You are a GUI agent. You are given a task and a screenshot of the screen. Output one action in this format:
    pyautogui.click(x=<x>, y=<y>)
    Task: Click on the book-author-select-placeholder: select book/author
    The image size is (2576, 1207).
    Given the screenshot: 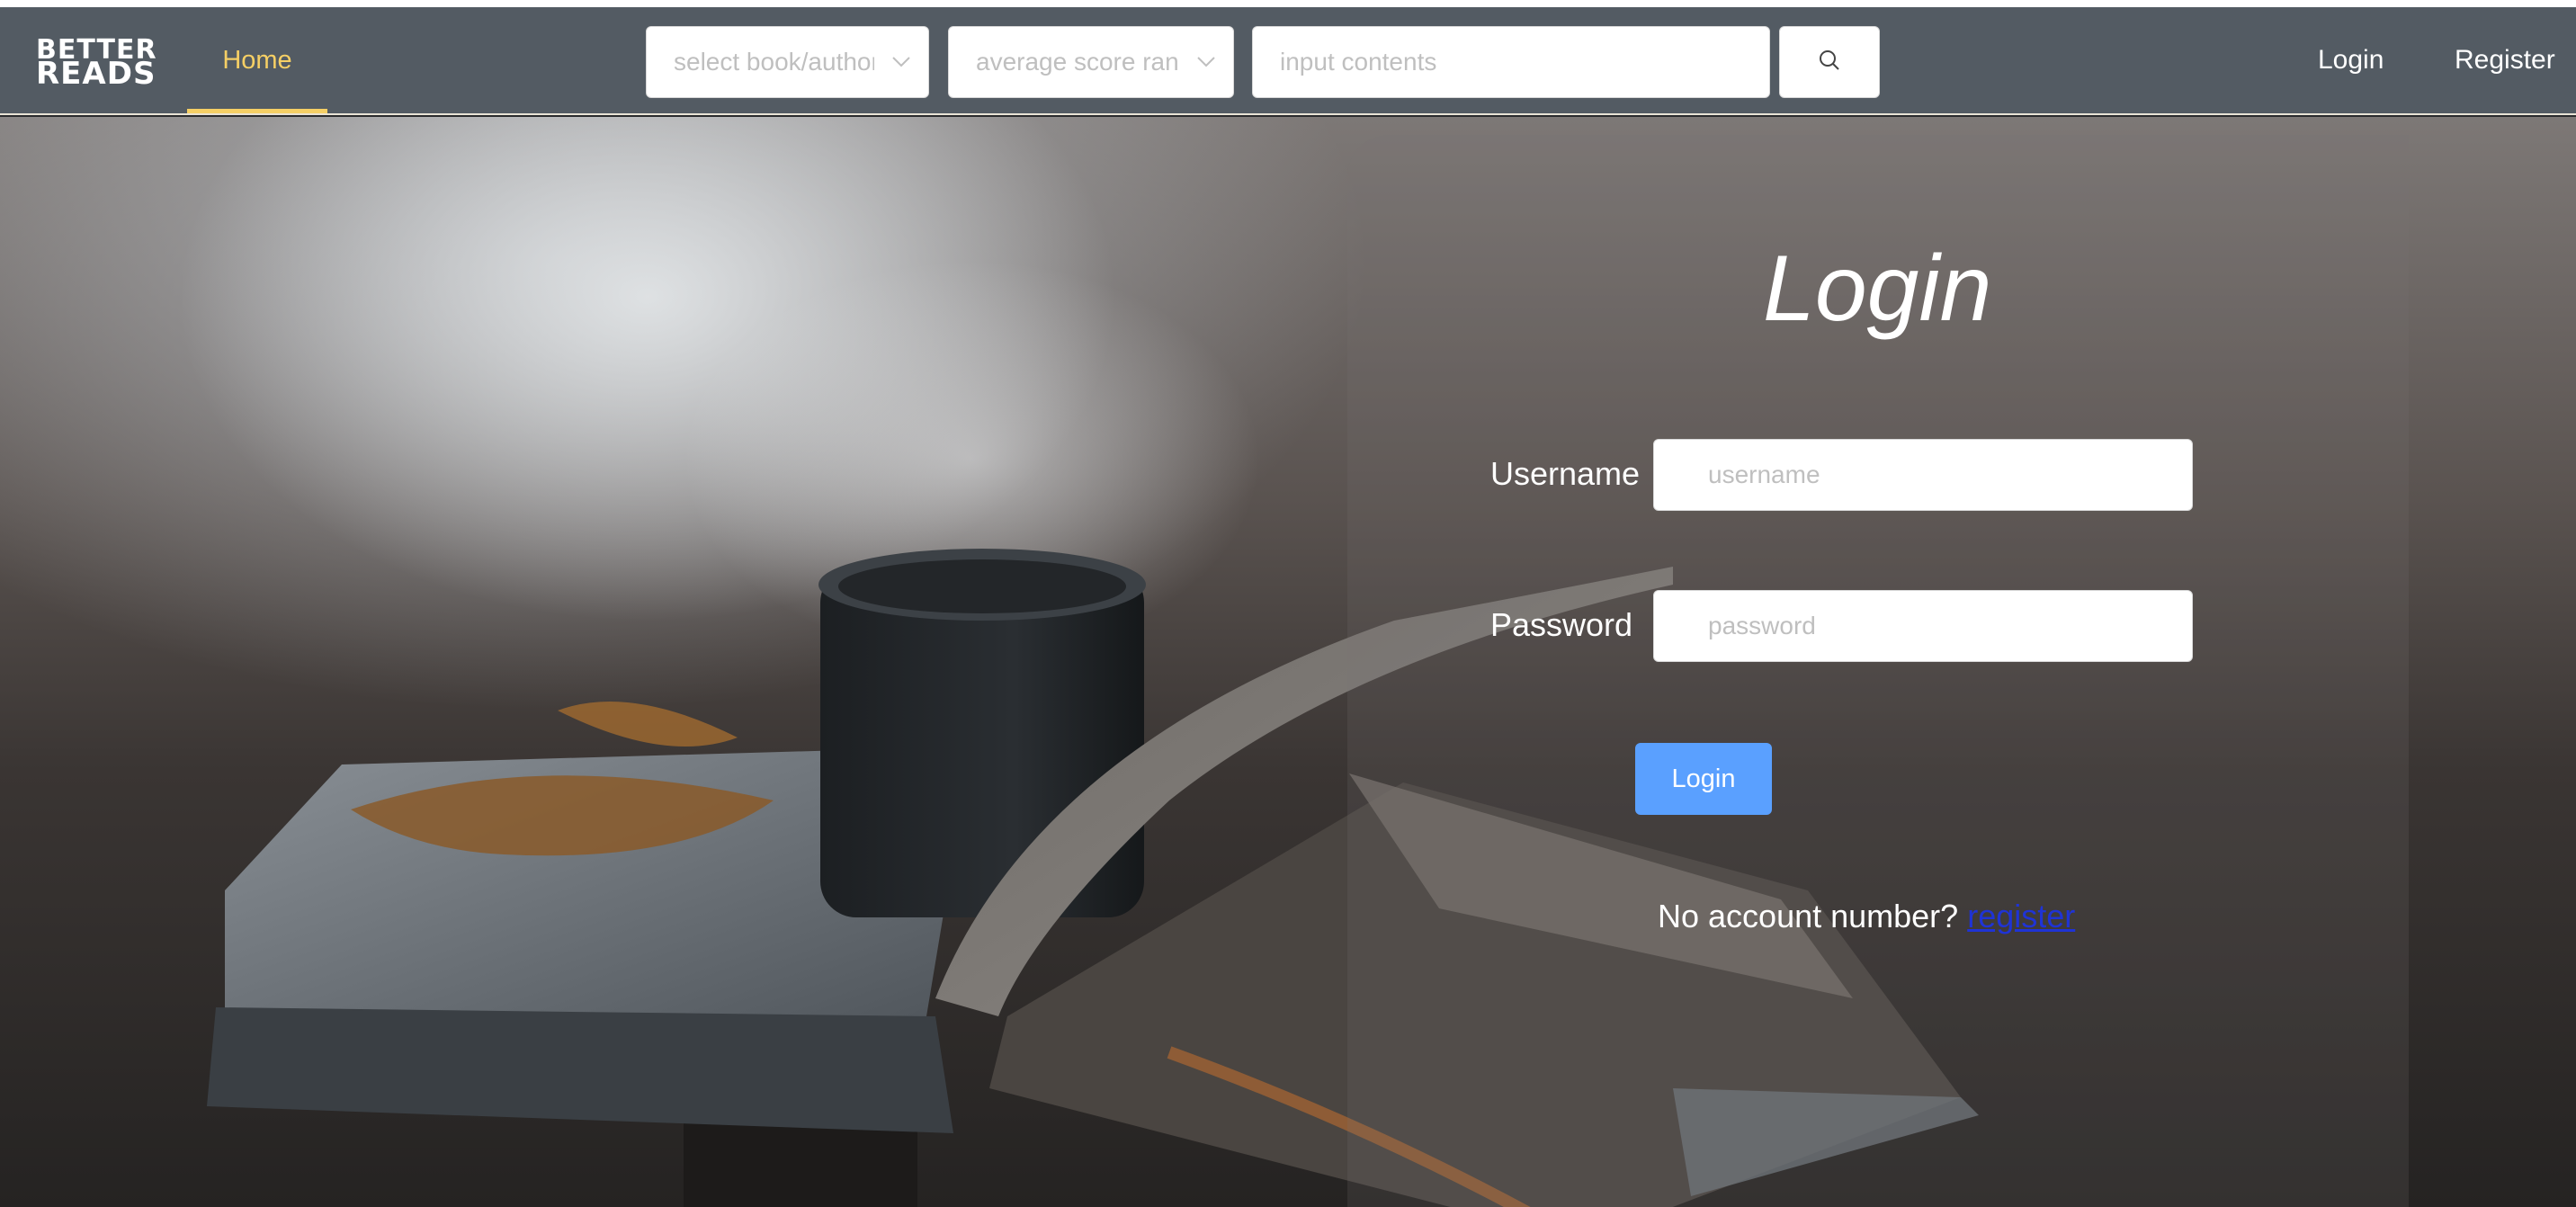 What is the action you would take?
    pyautogui.click(x=774, y=62)
    